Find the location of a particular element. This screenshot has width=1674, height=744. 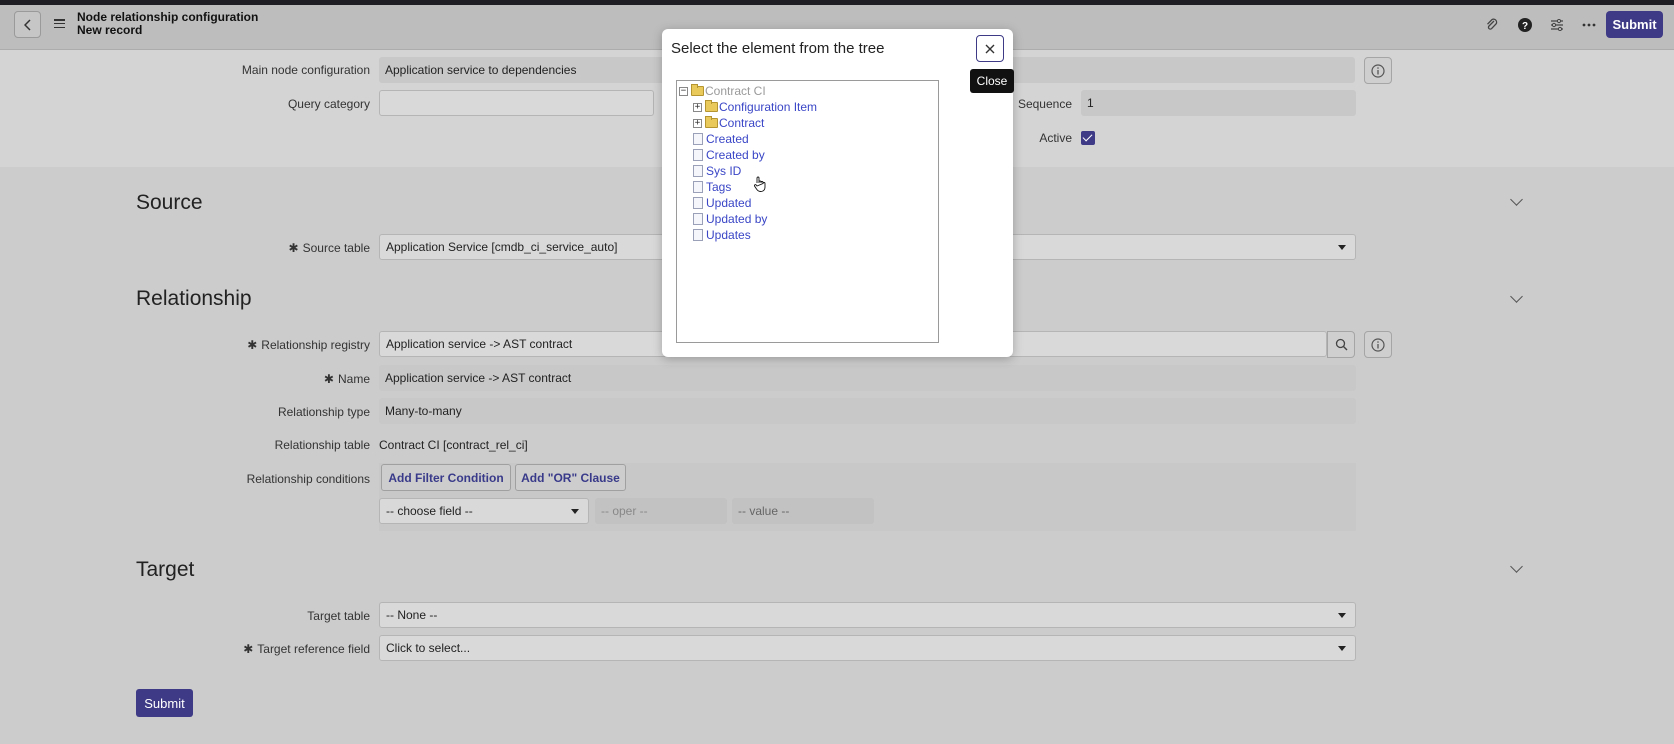

registry-label: ✱ Relationship registry is located at coordinates (275, 345).